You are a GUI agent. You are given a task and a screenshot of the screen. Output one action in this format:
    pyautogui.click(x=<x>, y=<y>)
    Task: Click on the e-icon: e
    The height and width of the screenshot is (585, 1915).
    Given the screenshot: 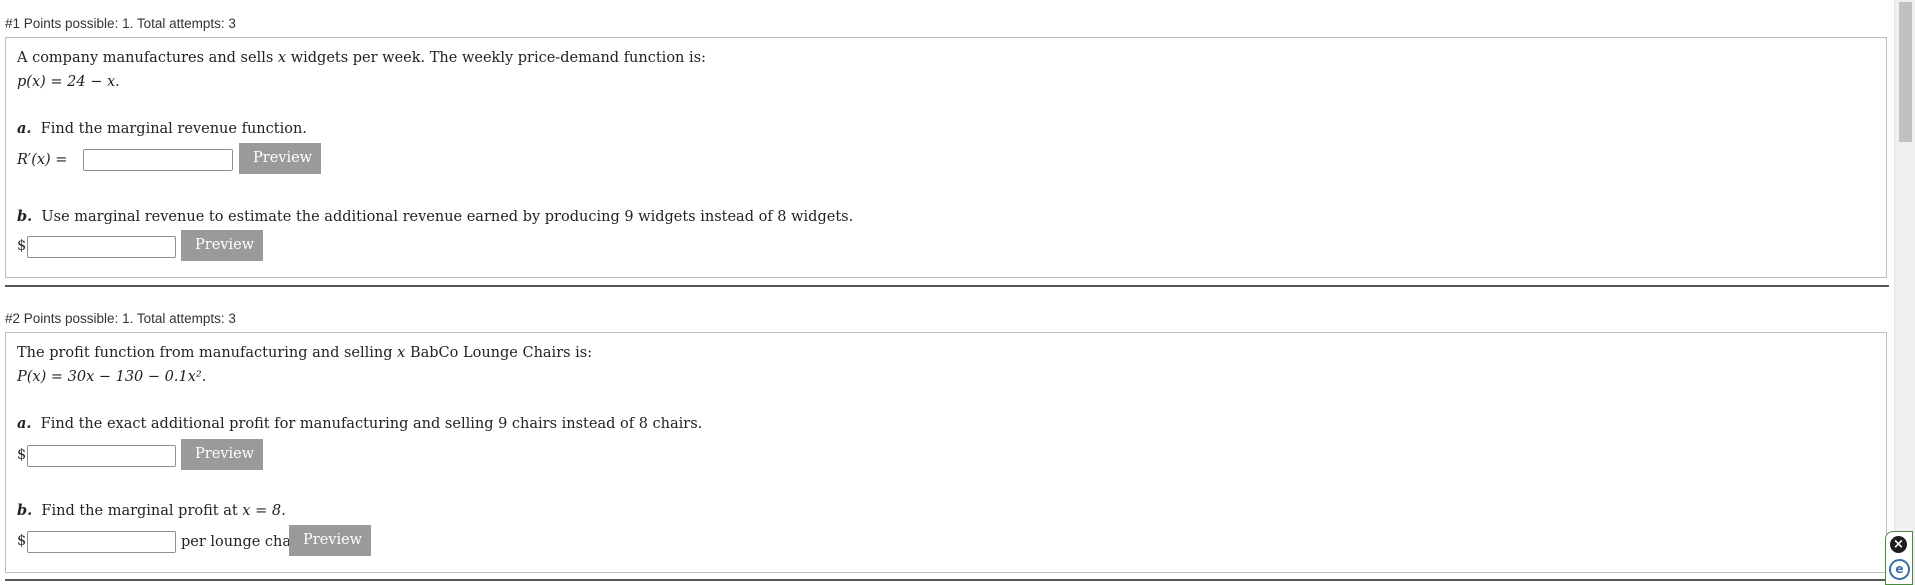 What is the action you would take?
    pyautogui.click(x=1899, y=569)
    